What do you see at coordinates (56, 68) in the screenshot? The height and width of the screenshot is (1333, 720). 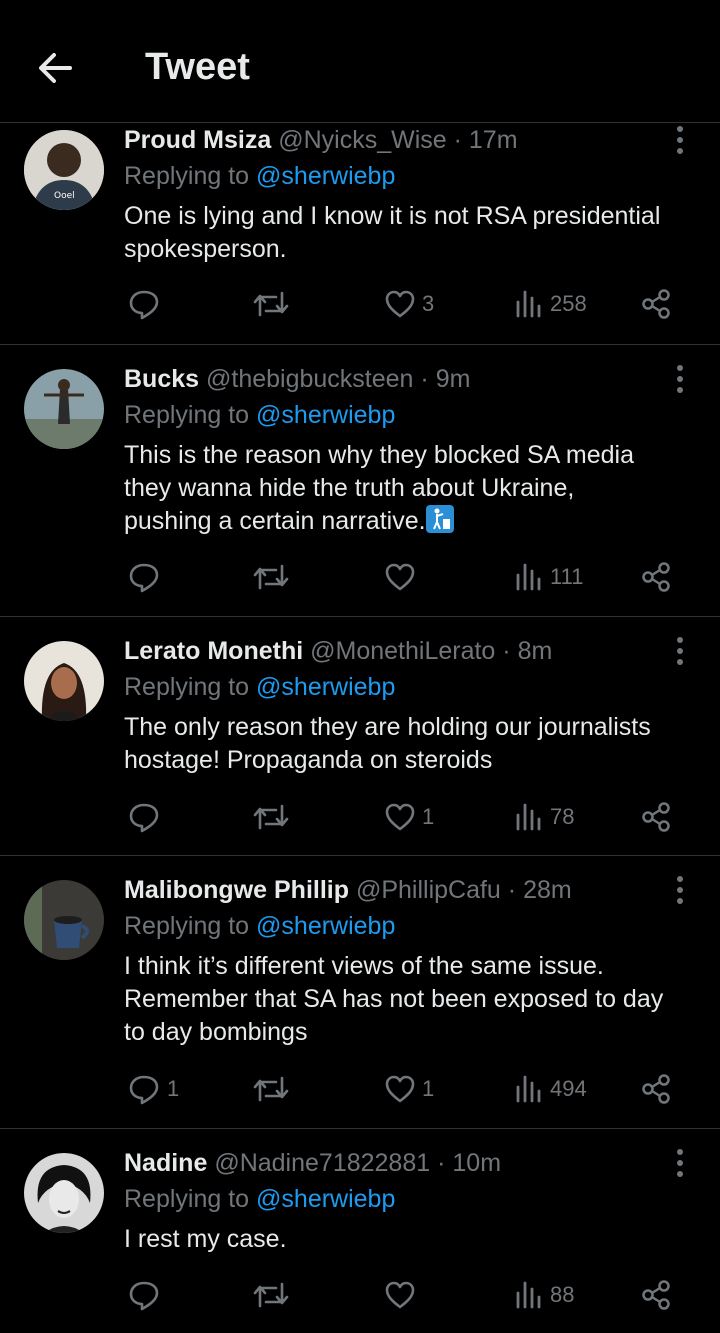 I see `back-arrow-icon` at bounding box center [56, 68].